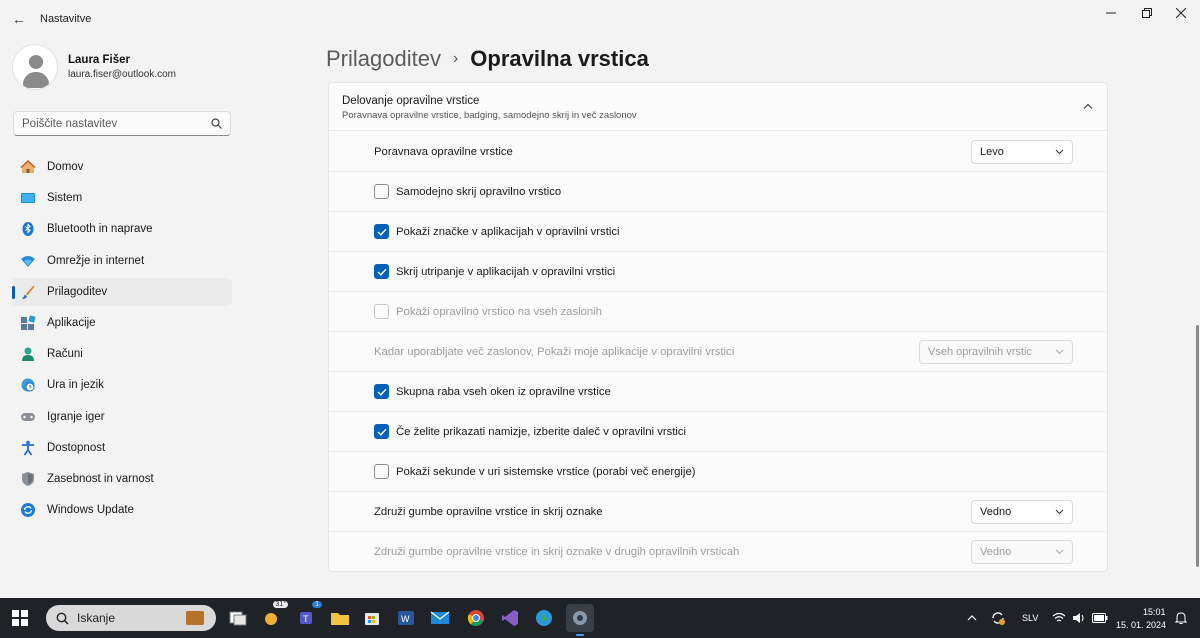 The image size is (1200, 638). I want to click on chrome-button, so click(476, 618).